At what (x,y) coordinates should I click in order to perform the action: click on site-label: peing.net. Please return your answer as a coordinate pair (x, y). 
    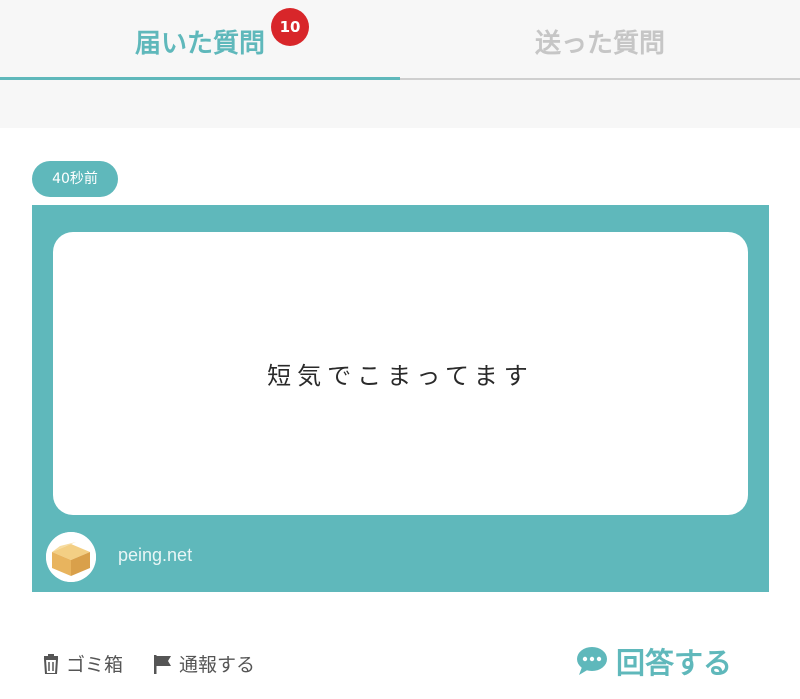
    Looking at the image, I should click on (155, 555).